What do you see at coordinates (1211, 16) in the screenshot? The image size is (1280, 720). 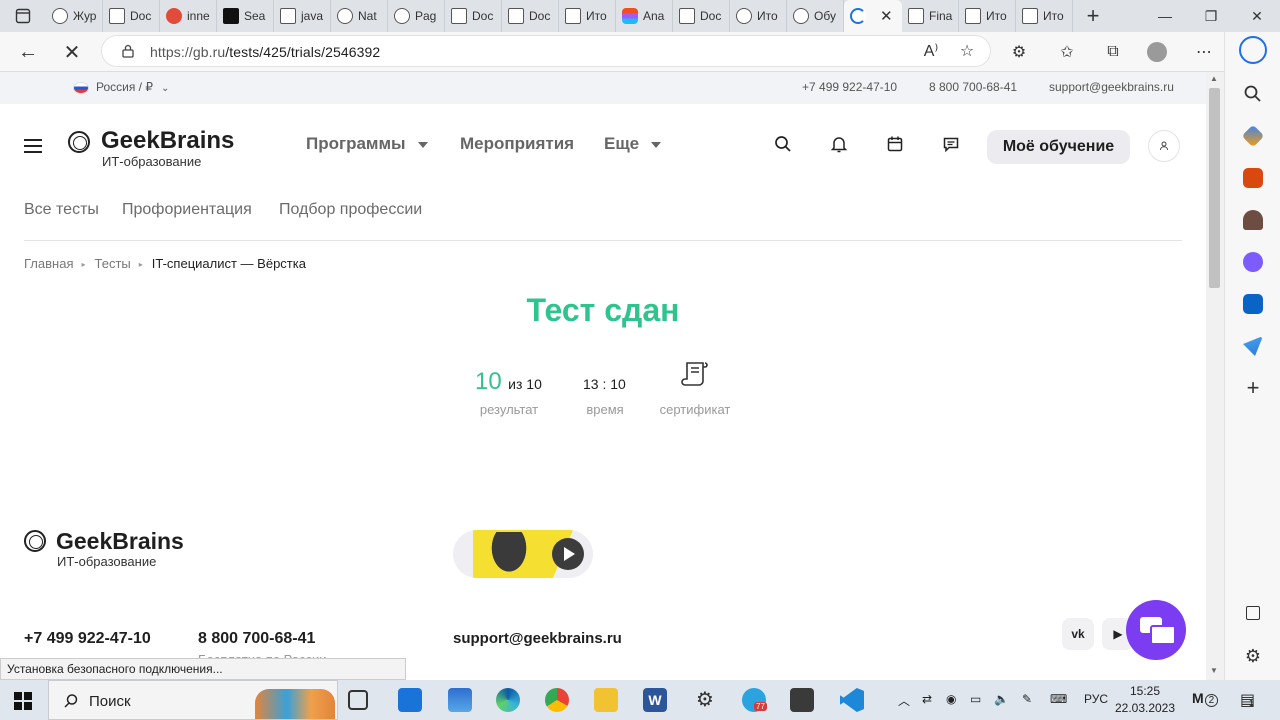 I see `restore-button: ❐` at bounding box center [1211, 16].